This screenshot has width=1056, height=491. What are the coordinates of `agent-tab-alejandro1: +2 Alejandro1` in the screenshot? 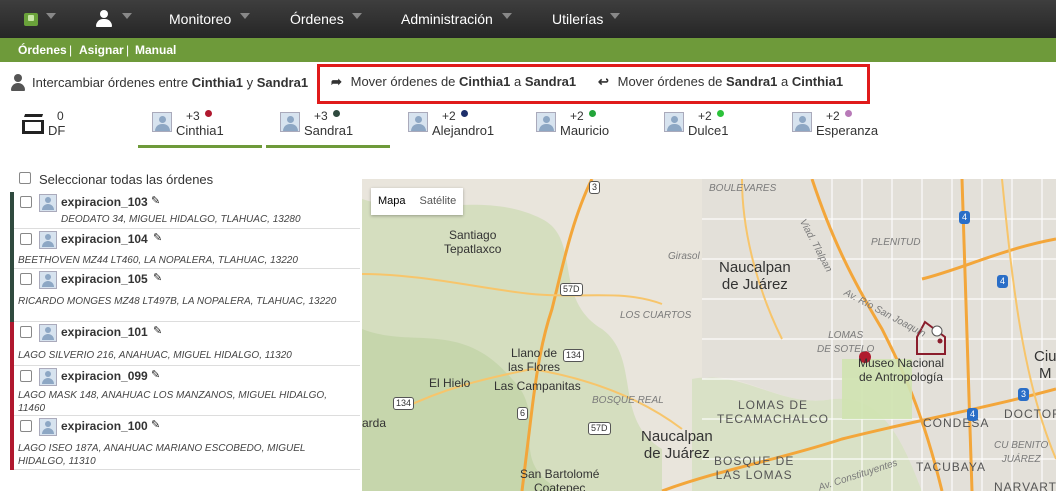 It's located at (464, 128).